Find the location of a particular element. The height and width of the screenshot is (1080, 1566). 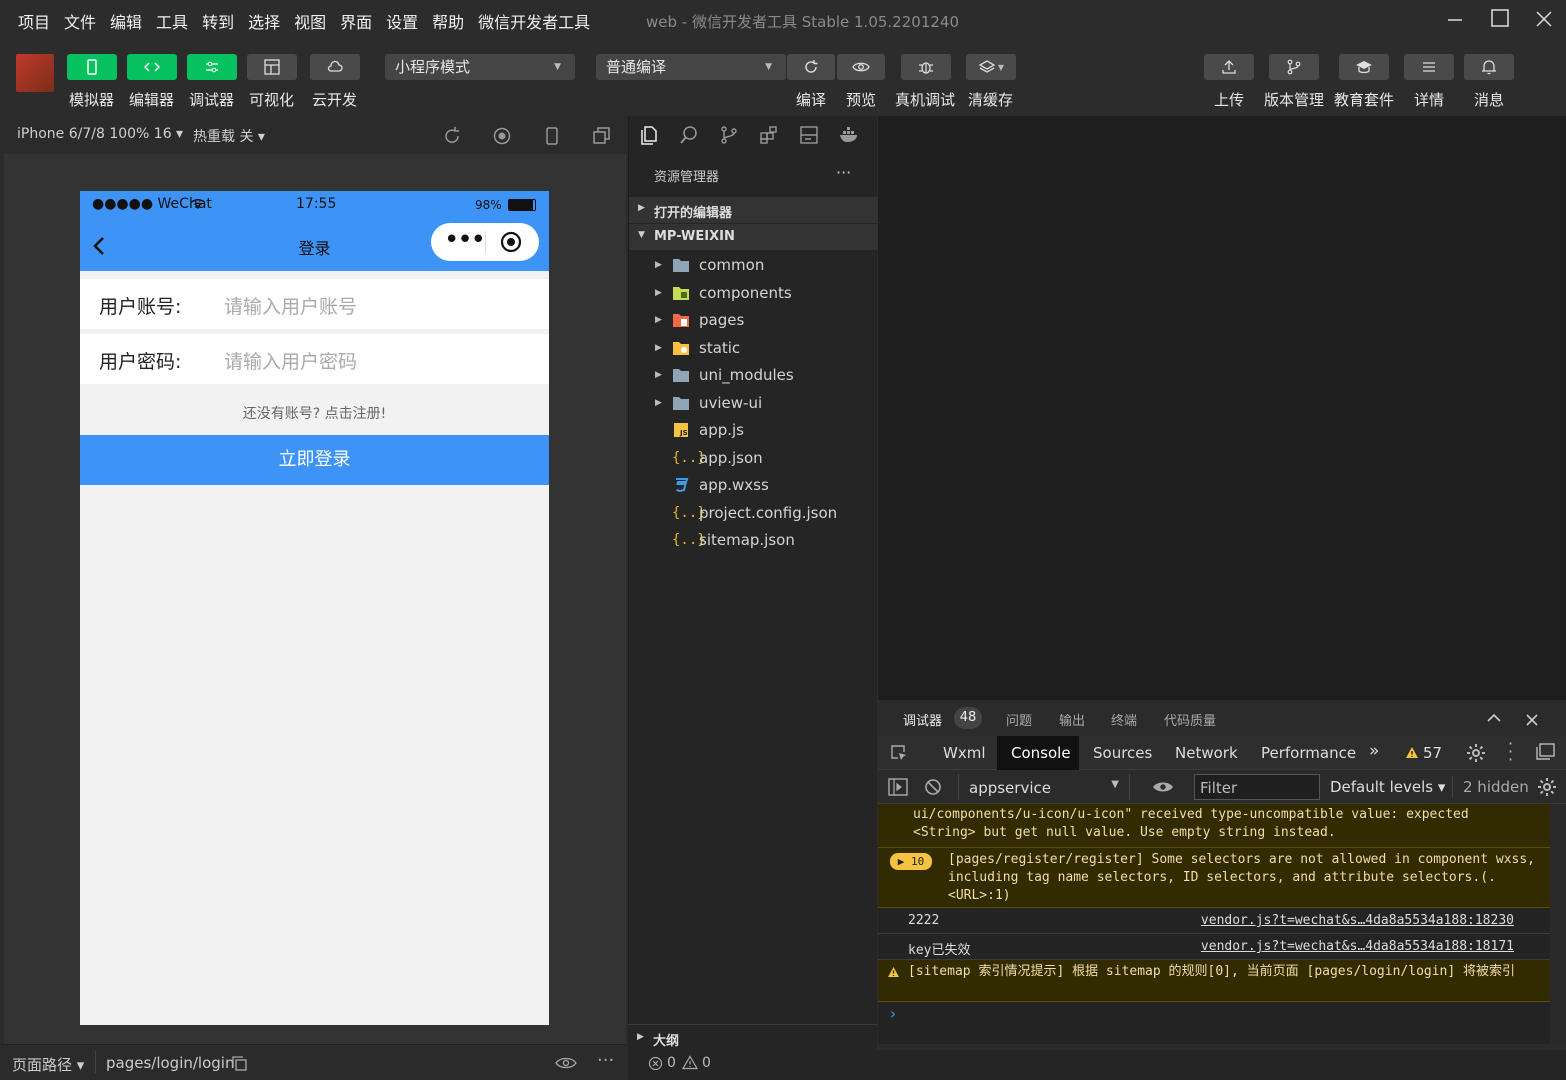

phone-icon is located at coordinates (552, 136).